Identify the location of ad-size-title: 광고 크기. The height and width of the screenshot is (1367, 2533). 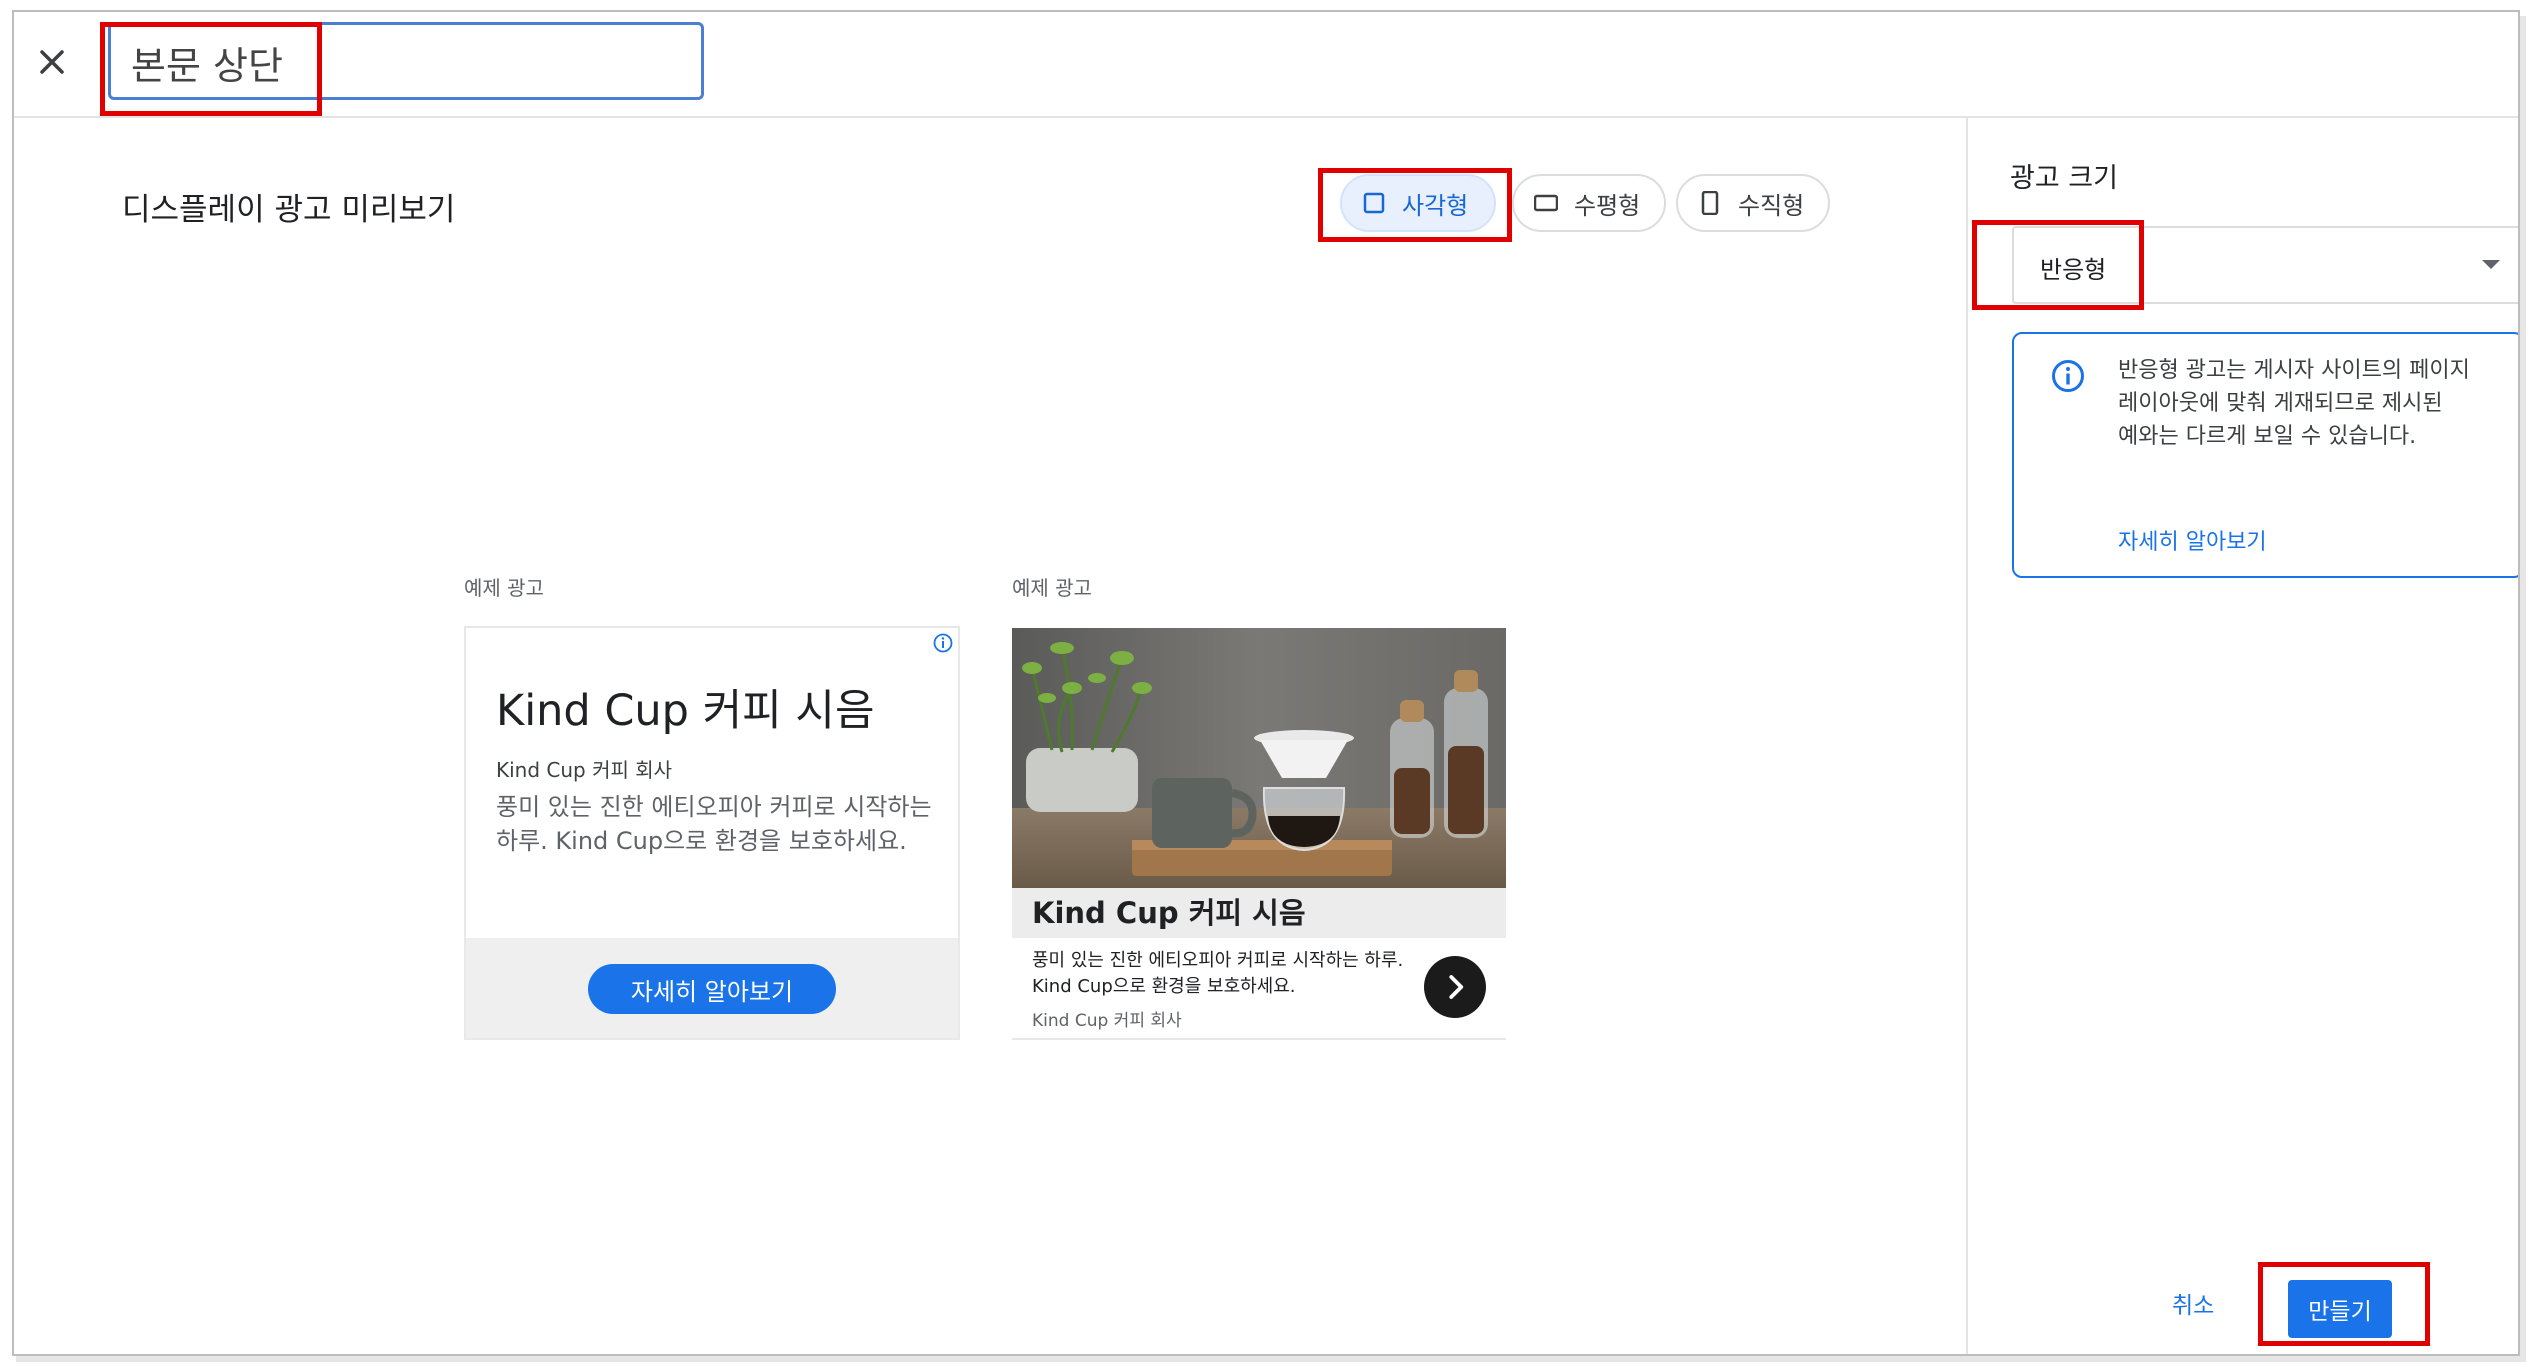
(2064, 178).